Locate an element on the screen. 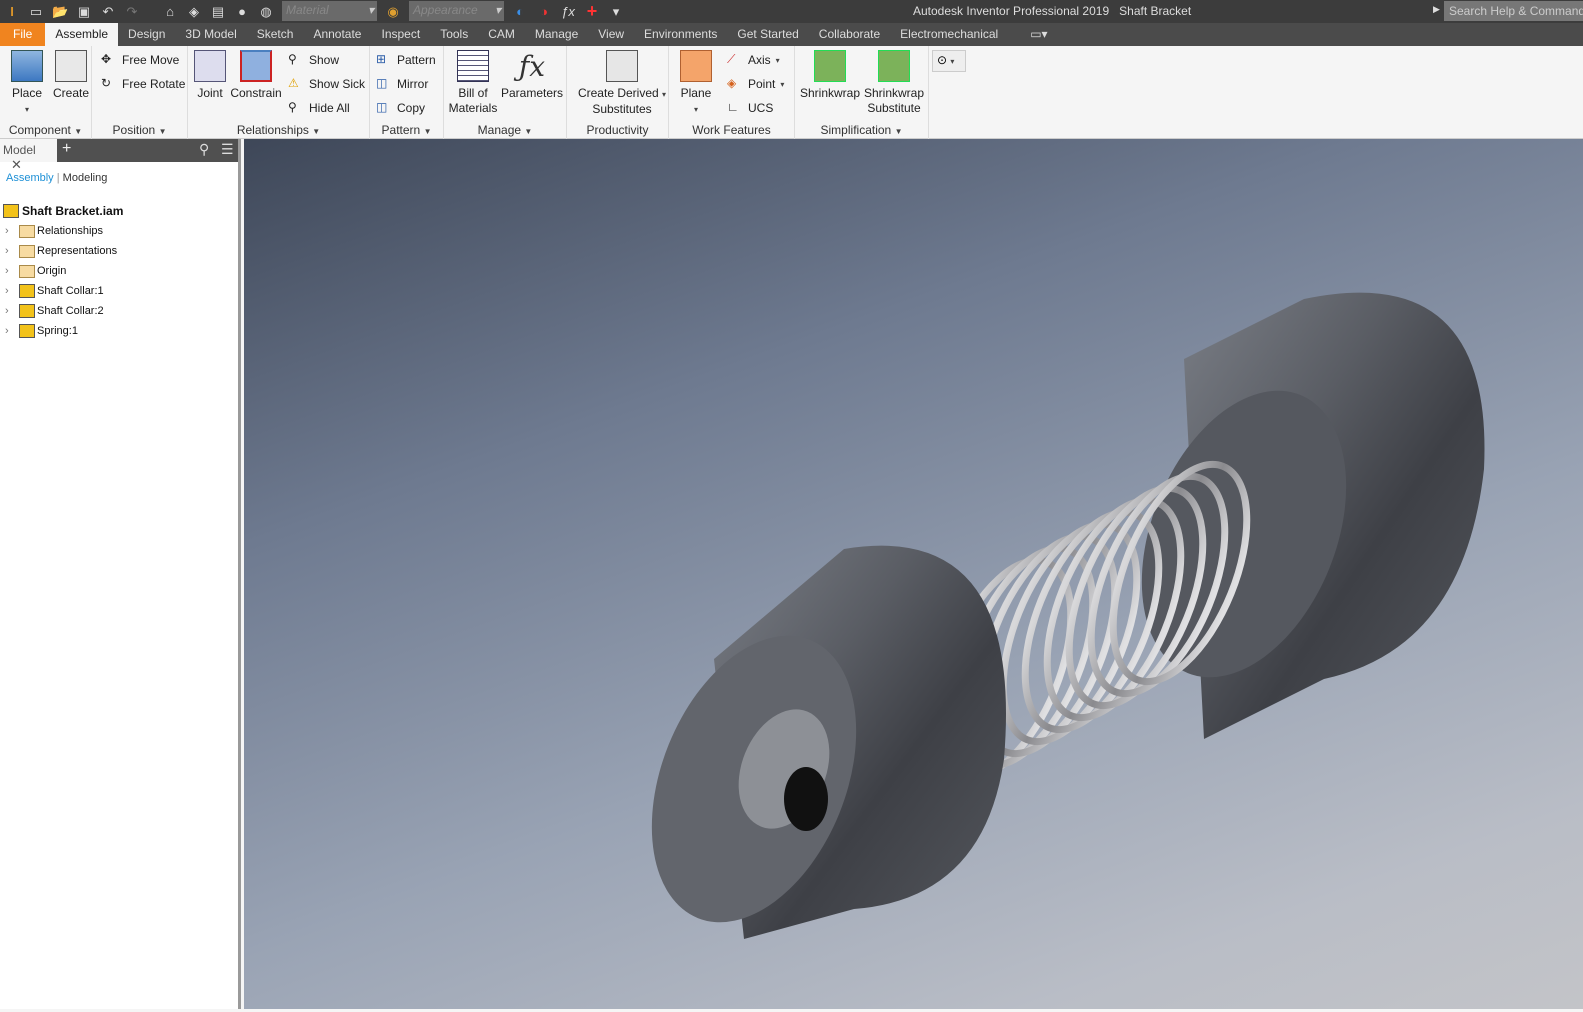 The image size is (1583, 1012). material-icon: ◍ is located at coordinates (266, 11).